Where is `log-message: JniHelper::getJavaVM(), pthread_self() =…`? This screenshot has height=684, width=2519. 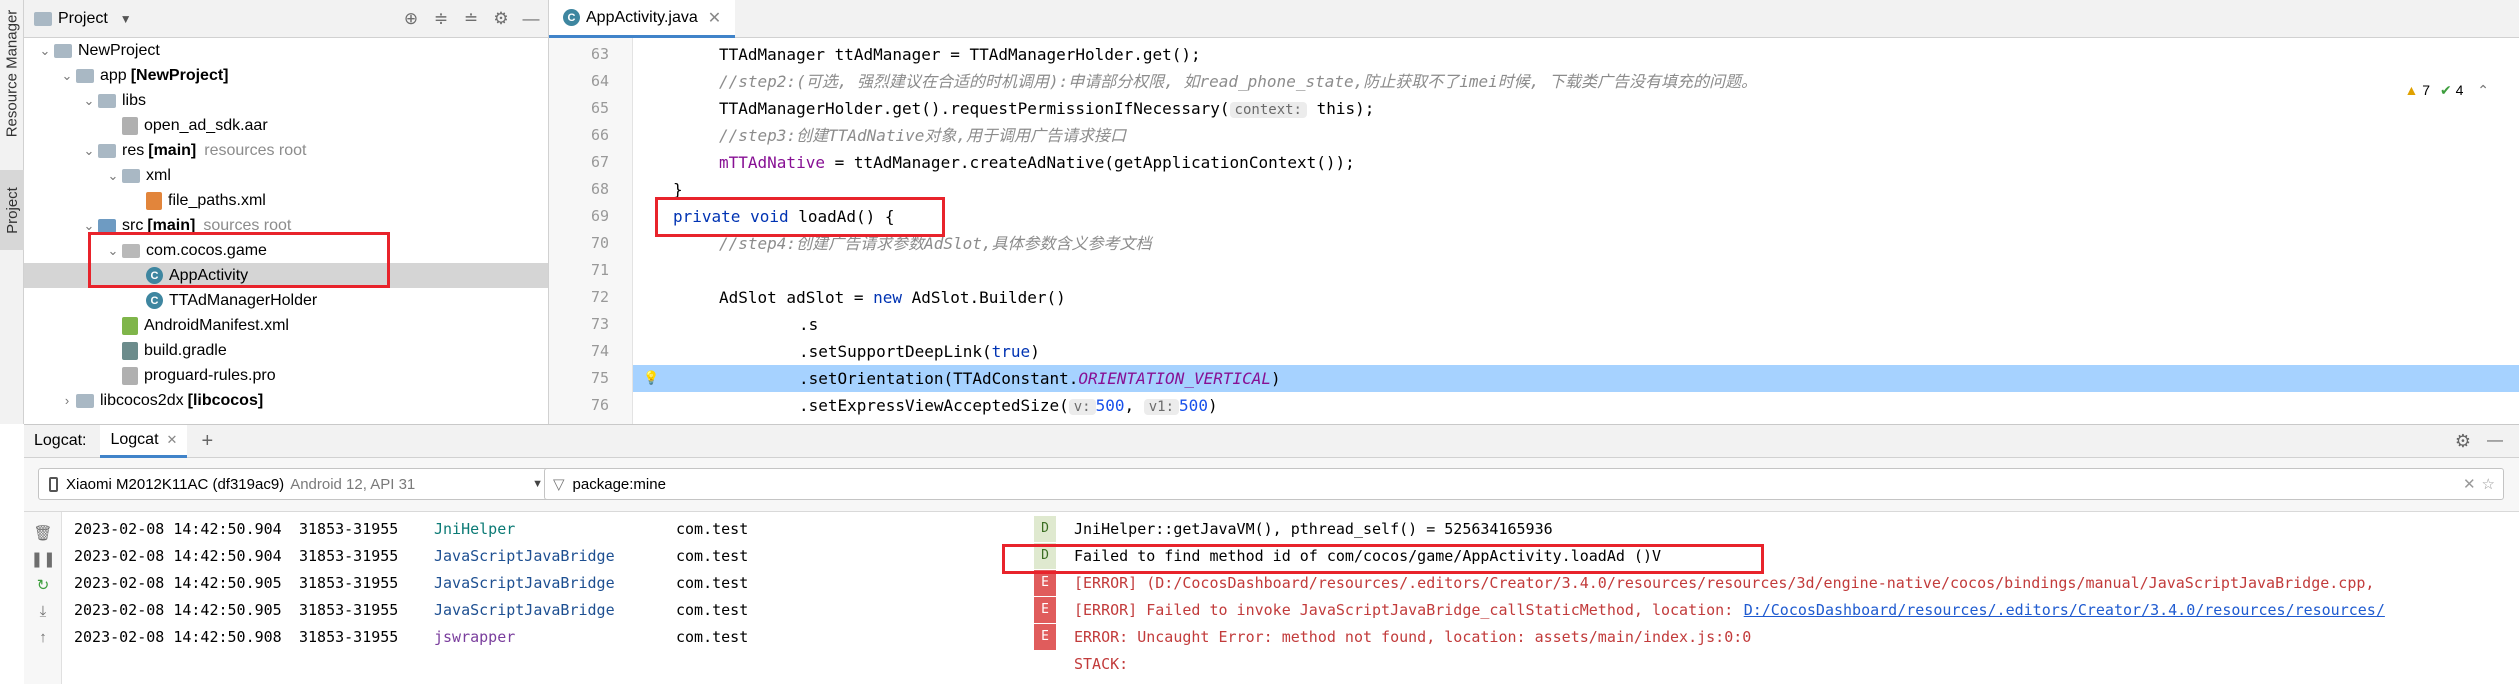 log-message: JniHelper::getJavaVM(), pthread_self() =… is located at coordinates (1313, 529).